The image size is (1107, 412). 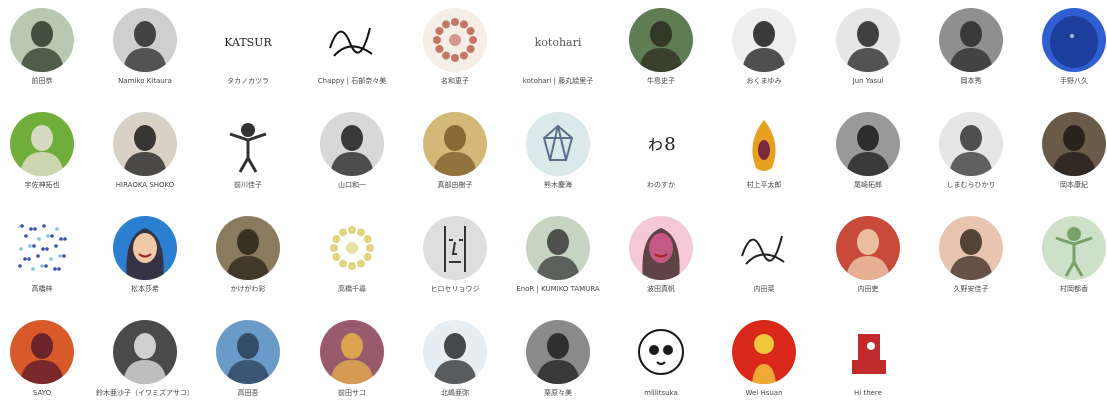 I want to click on member-name: 名和恵子, so click(x=455, y=81).